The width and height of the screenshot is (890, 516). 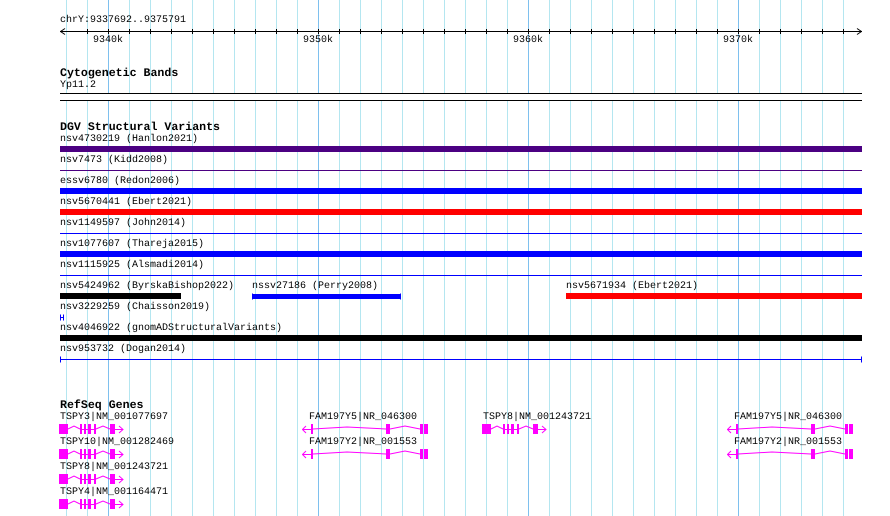 I want to click on feature-label: essv6780 (Redon2006), so click(x=120, y=181).